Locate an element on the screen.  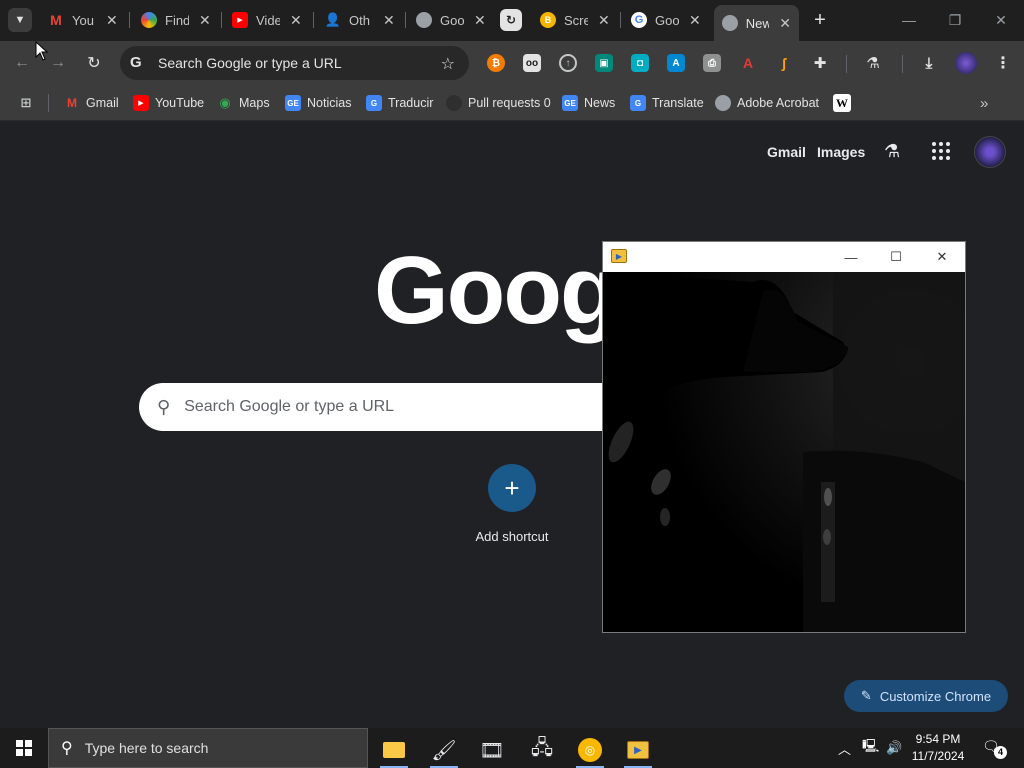
extension-camera-icon: ▣ is located at coordinates (604, 63).